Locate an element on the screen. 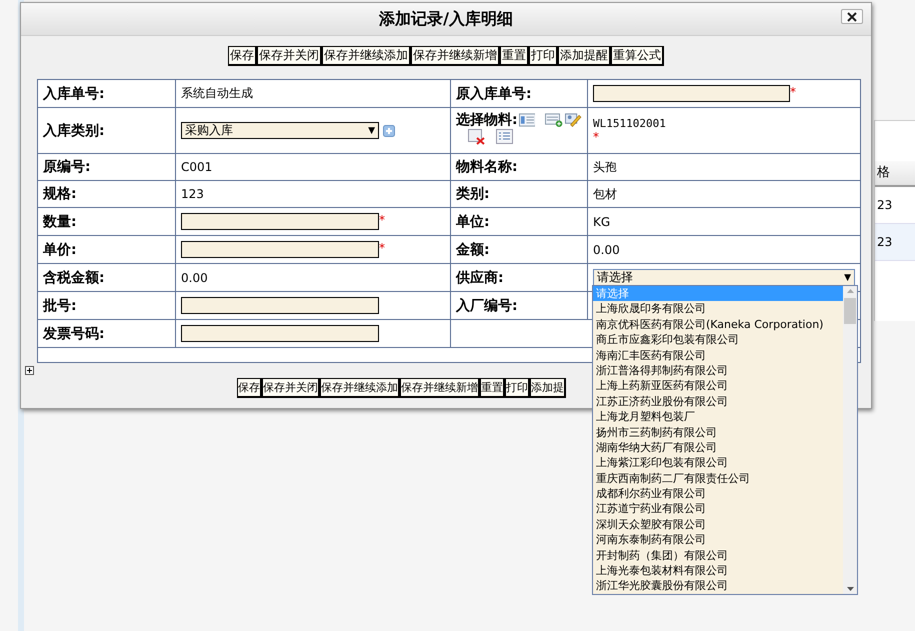  delete-icon is located at coordinates (477, 137).